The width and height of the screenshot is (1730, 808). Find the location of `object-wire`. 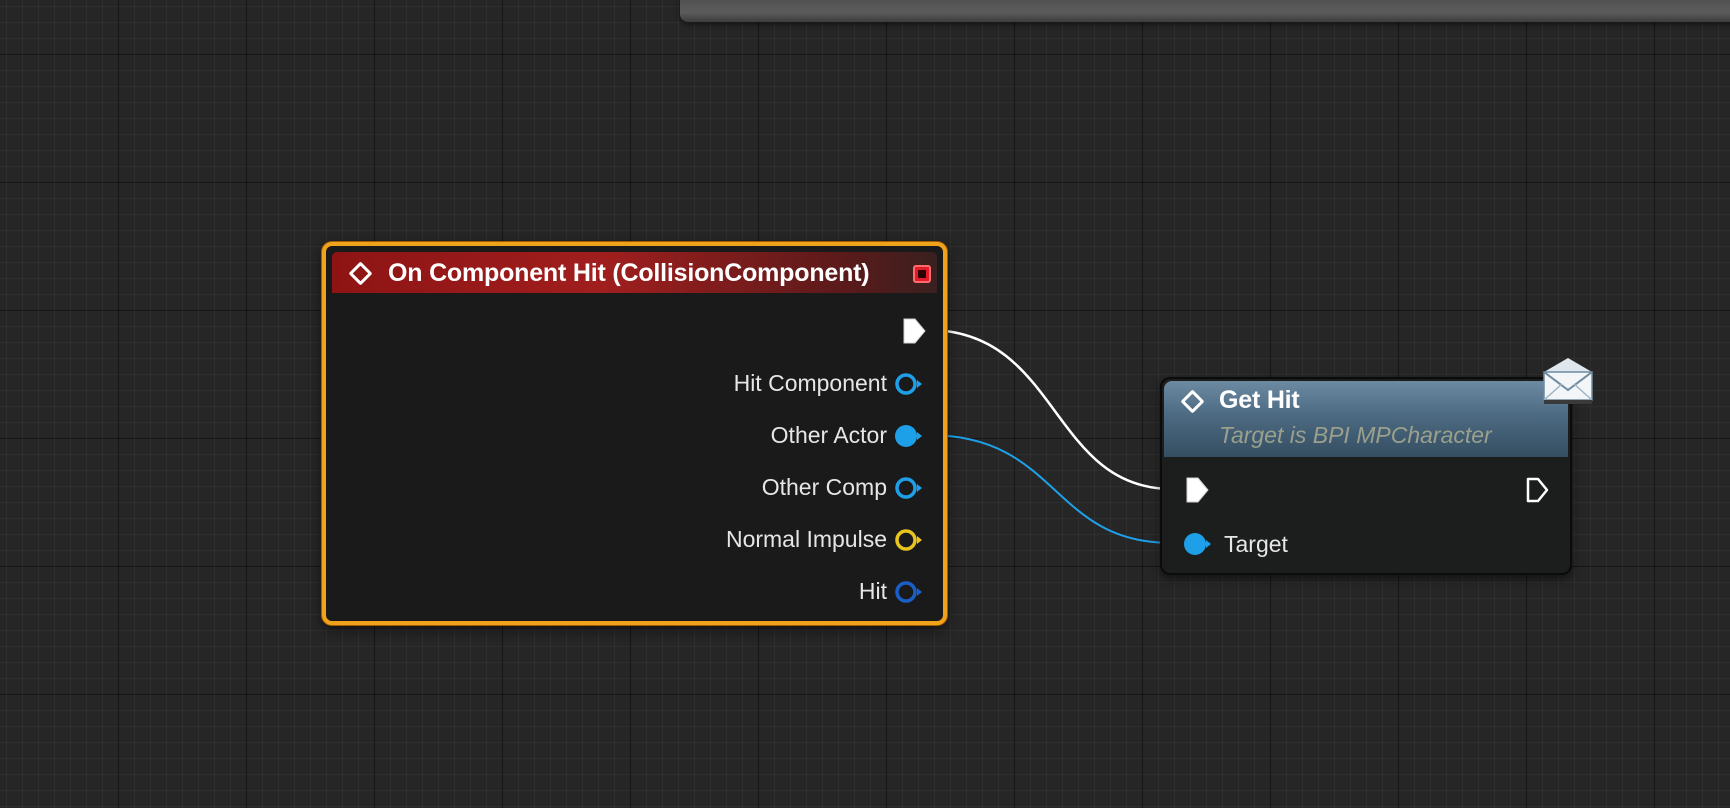

object-wire is located at coordinates (1050, 489).